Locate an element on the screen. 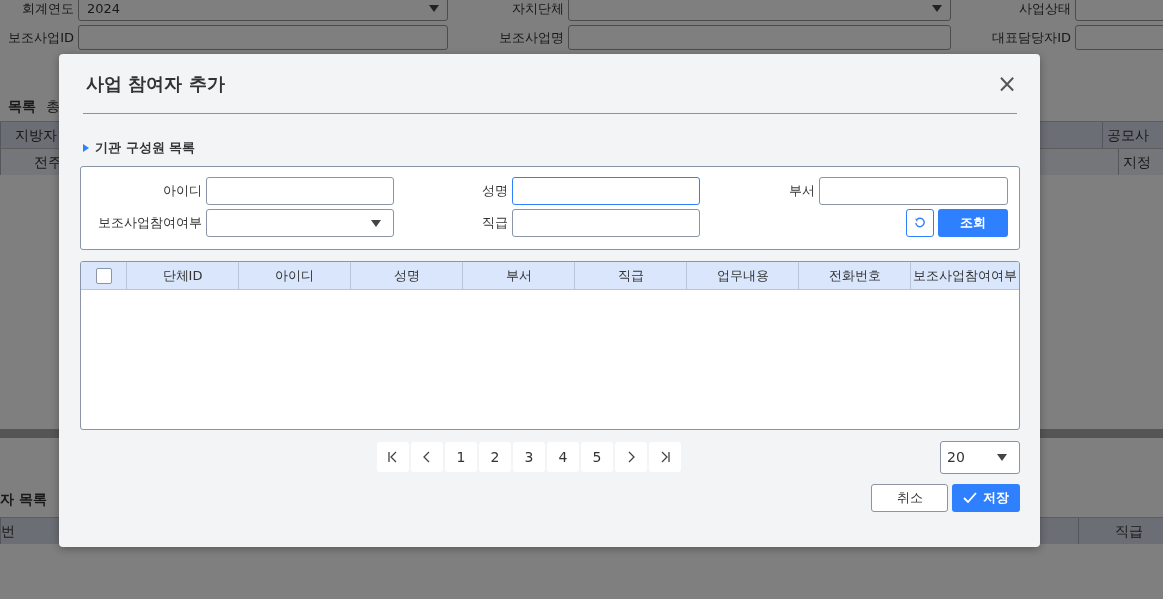 This screenshot has width=1163, height=599. triangle-icon is located at coordinates (86, 148).